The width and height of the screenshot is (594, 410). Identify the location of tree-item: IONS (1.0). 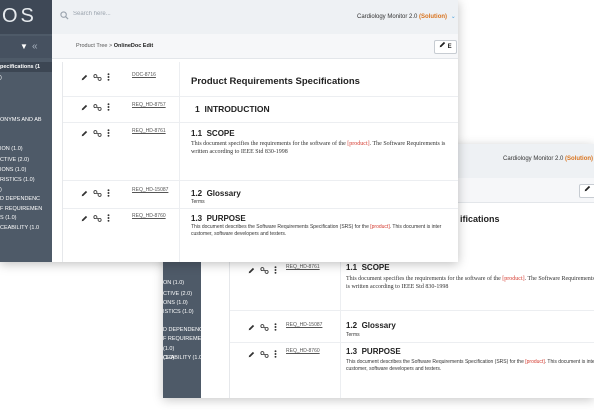
(13, 170).